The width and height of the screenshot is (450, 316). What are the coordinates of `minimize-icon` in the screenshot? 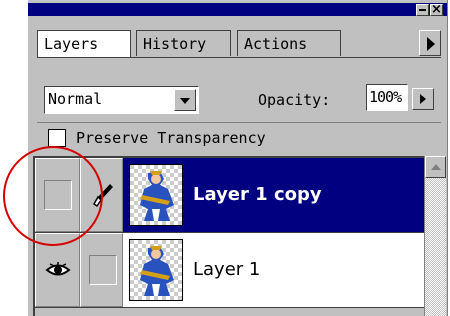 It's located at (422, 10).